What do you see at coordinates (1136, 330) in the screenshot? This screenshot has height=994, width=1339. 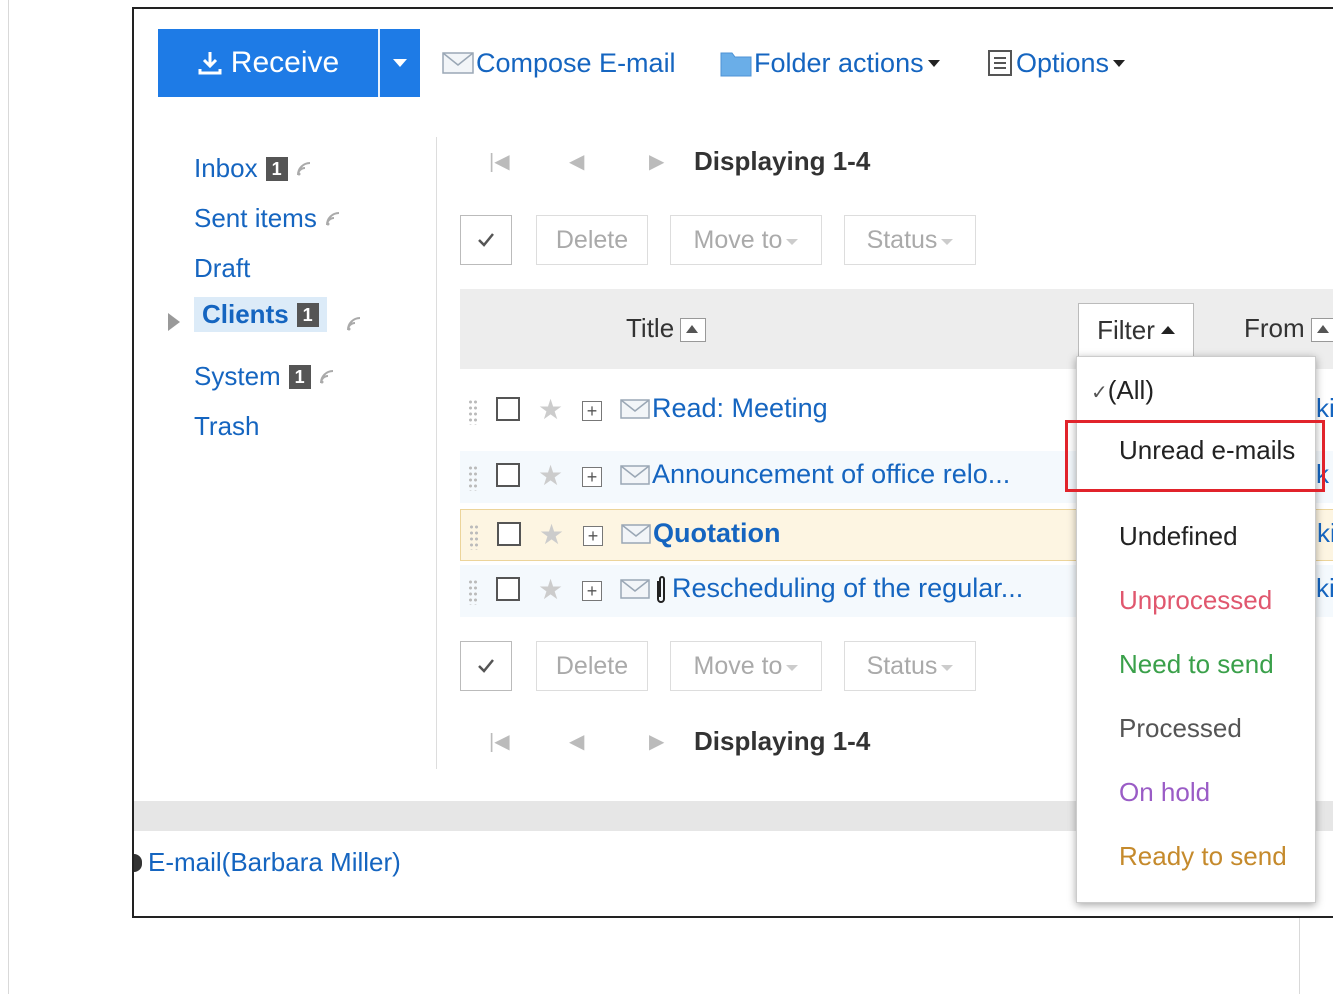 I see `filter-button: Filter` at bounding box center [1136, 330].